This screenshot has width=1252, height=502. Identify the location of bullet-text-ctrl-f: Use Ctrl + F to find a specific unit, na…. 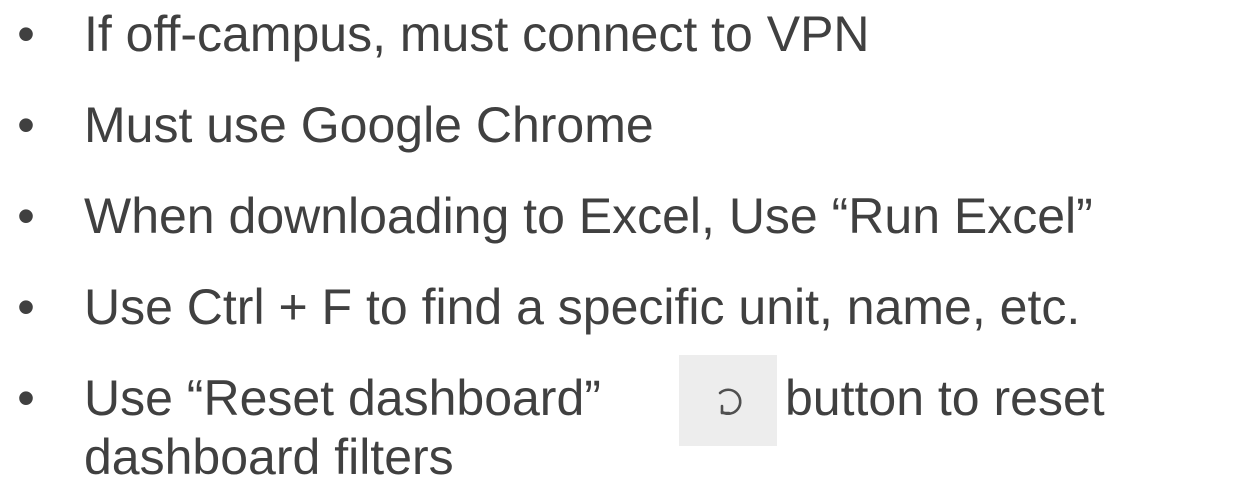
(582, 307).